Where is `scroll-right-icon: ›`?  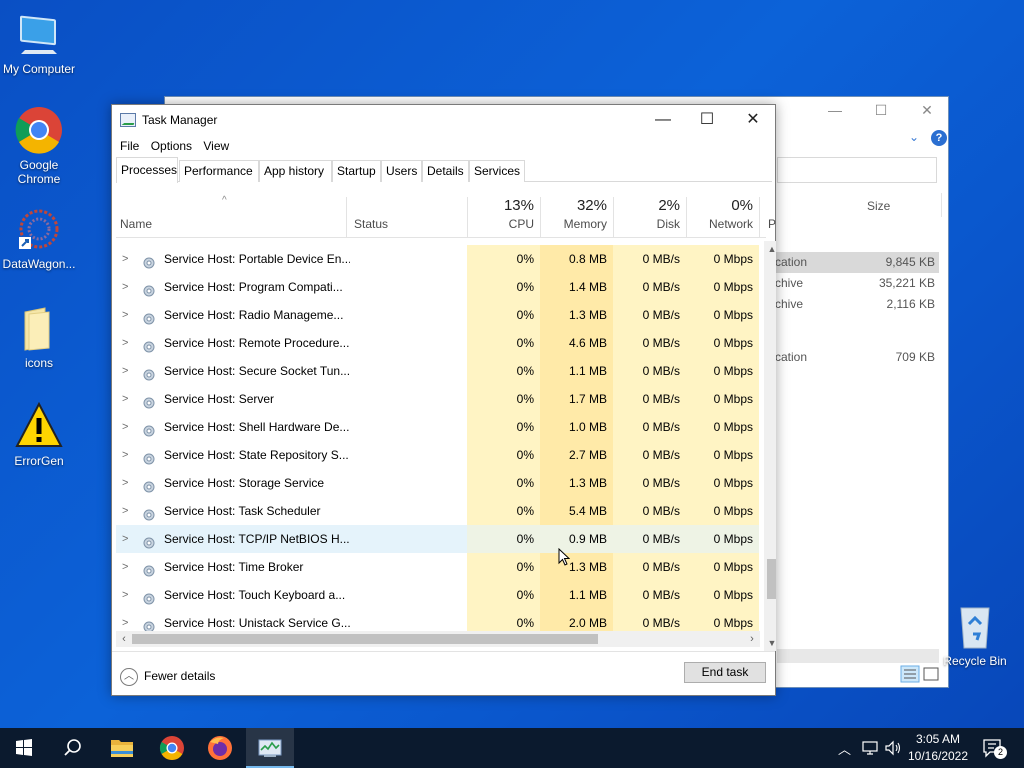
scroll-right-icon: › is located at coordinates (752, 639).